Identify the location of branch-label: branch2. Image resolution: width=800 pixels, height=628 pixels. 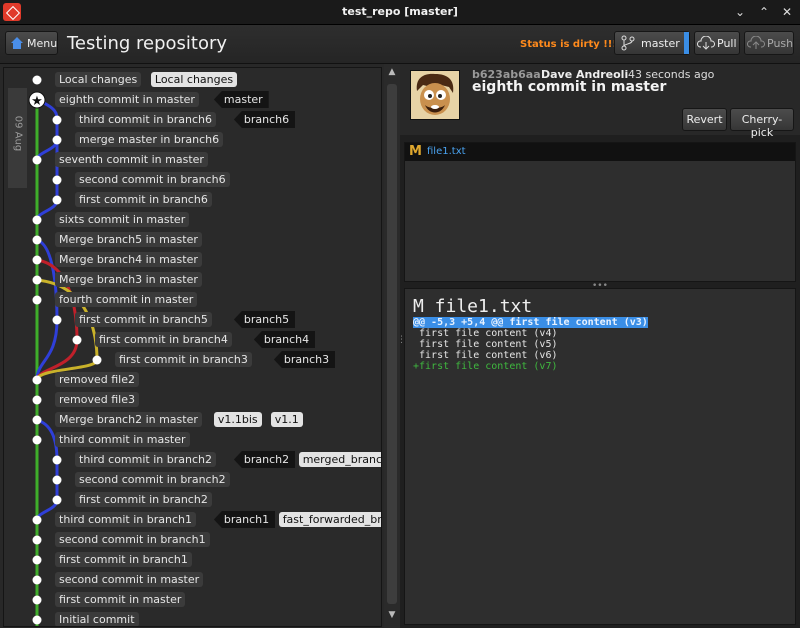
(264, 459).